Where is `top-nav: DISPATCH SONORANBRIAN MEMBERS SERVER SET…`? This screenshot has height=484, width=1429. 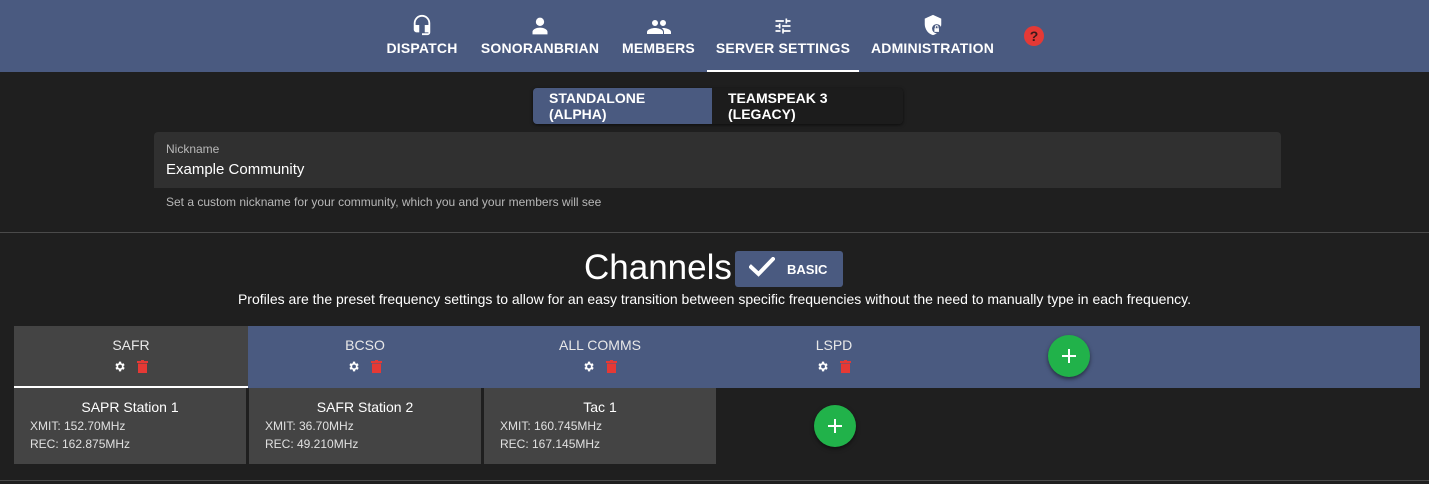 top-nav: DISPATCH SONORANBRIAN MEMBERS SERVER SET… is located at coordinates (714, 36).